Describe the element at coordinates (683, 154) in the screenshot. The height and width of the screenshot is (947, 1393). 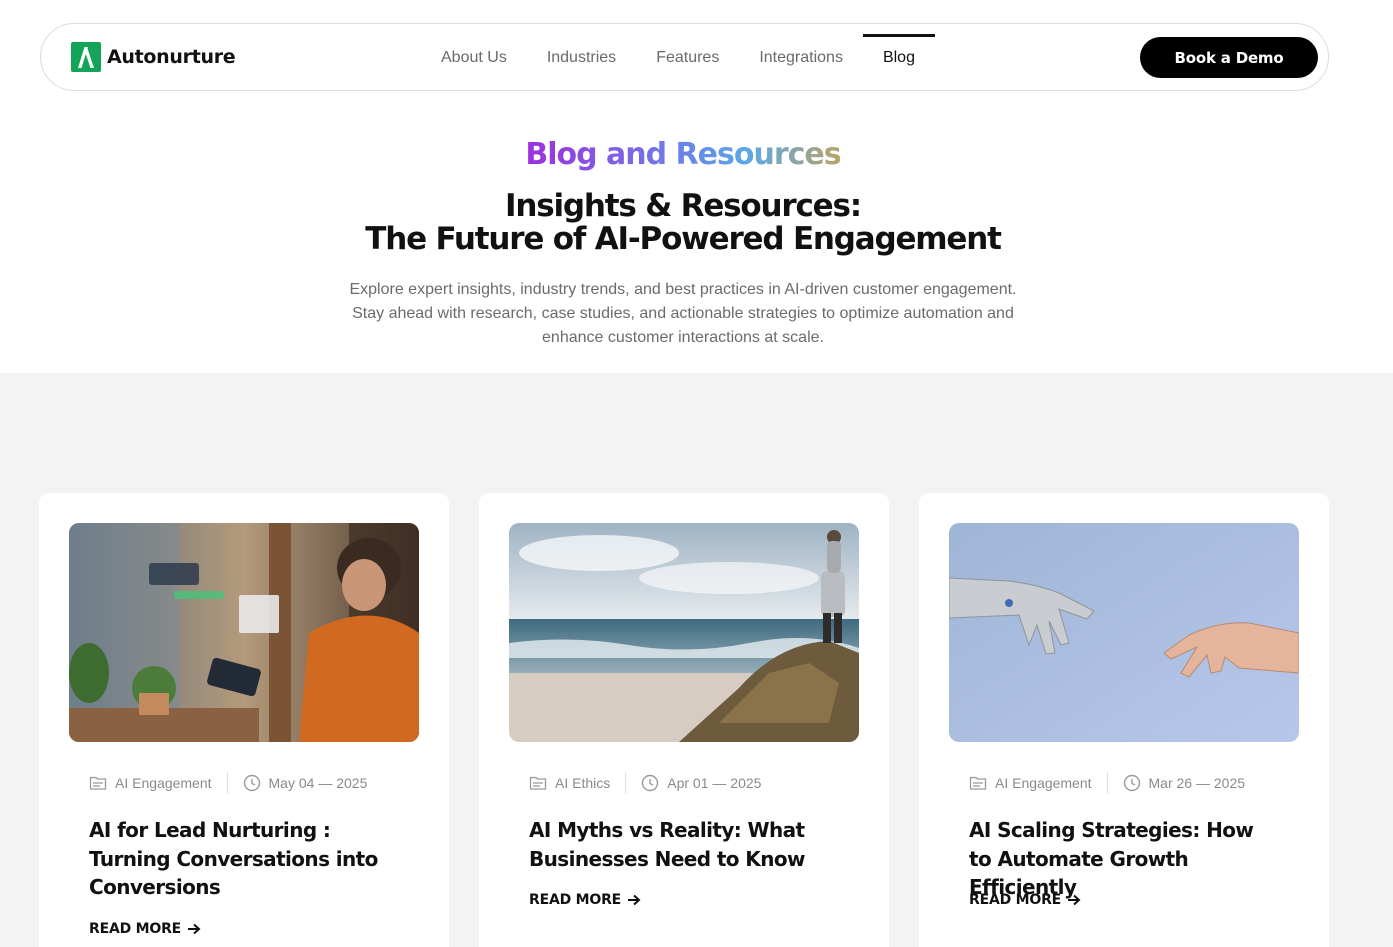
I see `section-eyebrow: Blog and Resources` at that location.